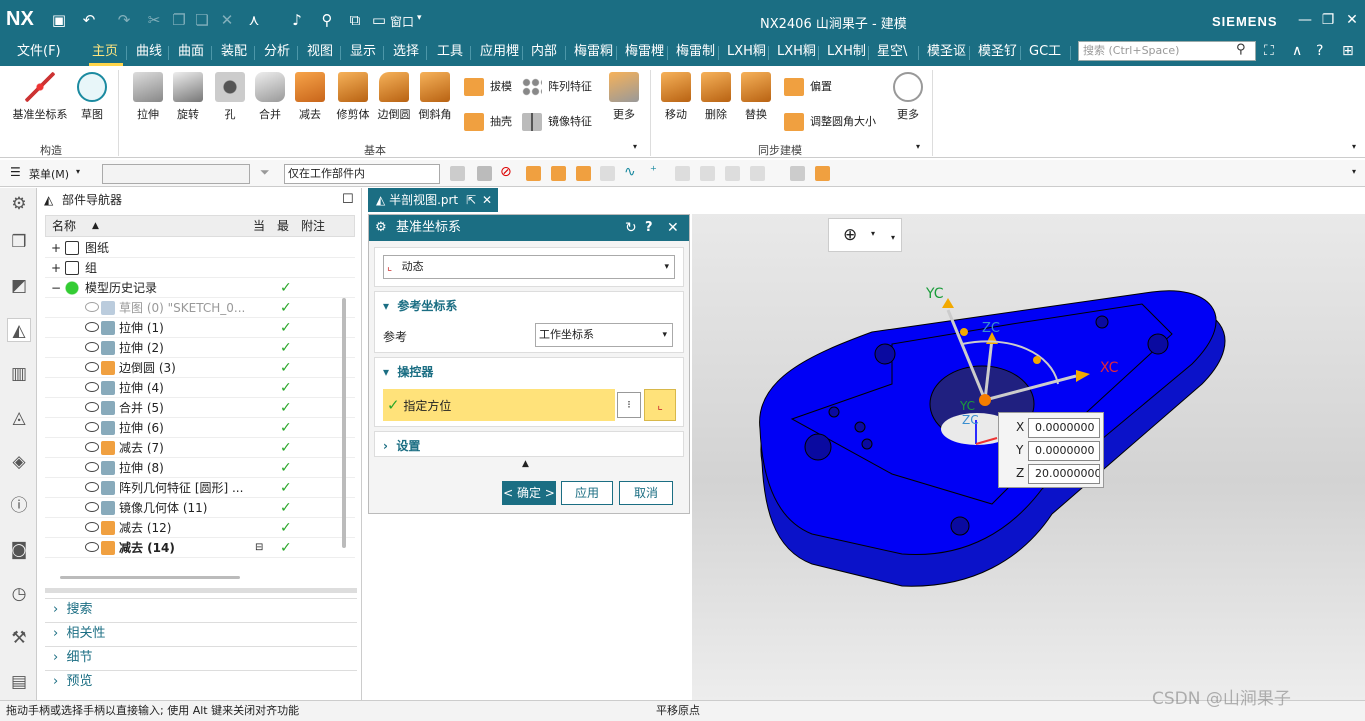 This screenshot has height=721, width=1365. What do you see at coordinates (1305, 20) in the screenshot?
I see `minimize-icon: —` at bounding box center [1305, 20].